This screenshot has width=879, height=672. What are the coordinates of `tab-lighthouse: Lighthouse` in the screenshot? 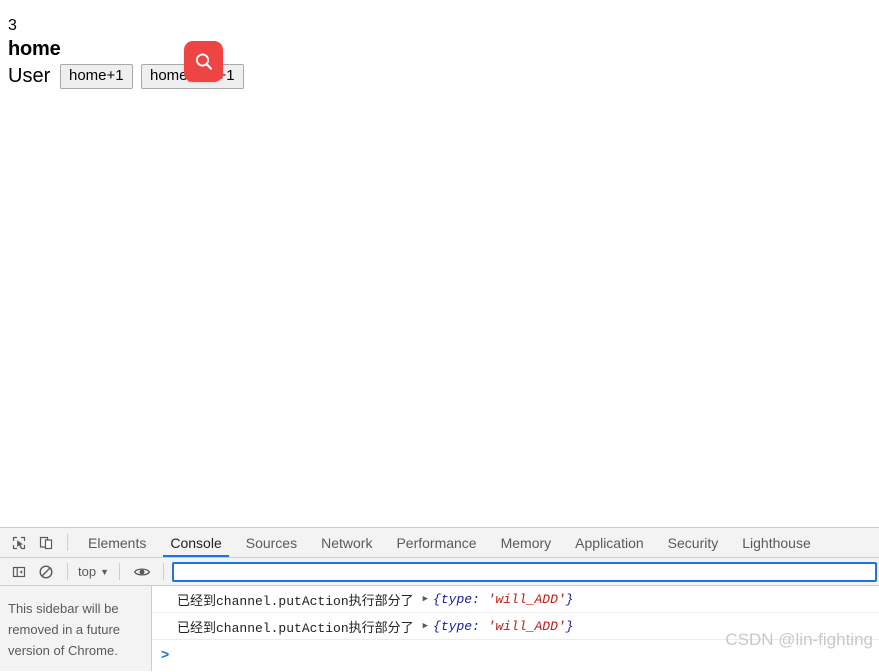 It's located at (776, 542).